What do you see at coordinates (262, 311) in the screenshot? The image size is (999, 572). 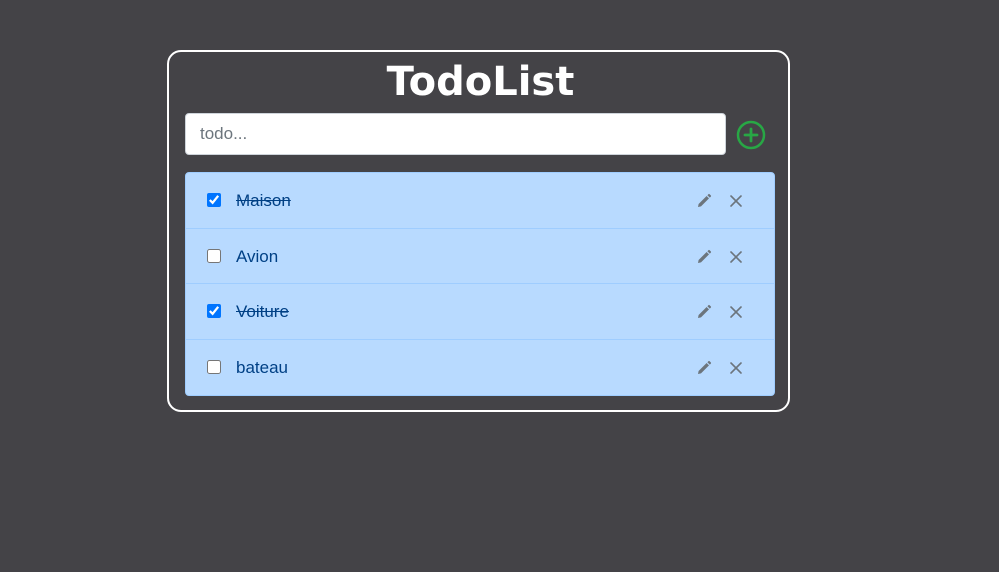 I see `todo-label: Voiture` at bounding box center [262, 311].